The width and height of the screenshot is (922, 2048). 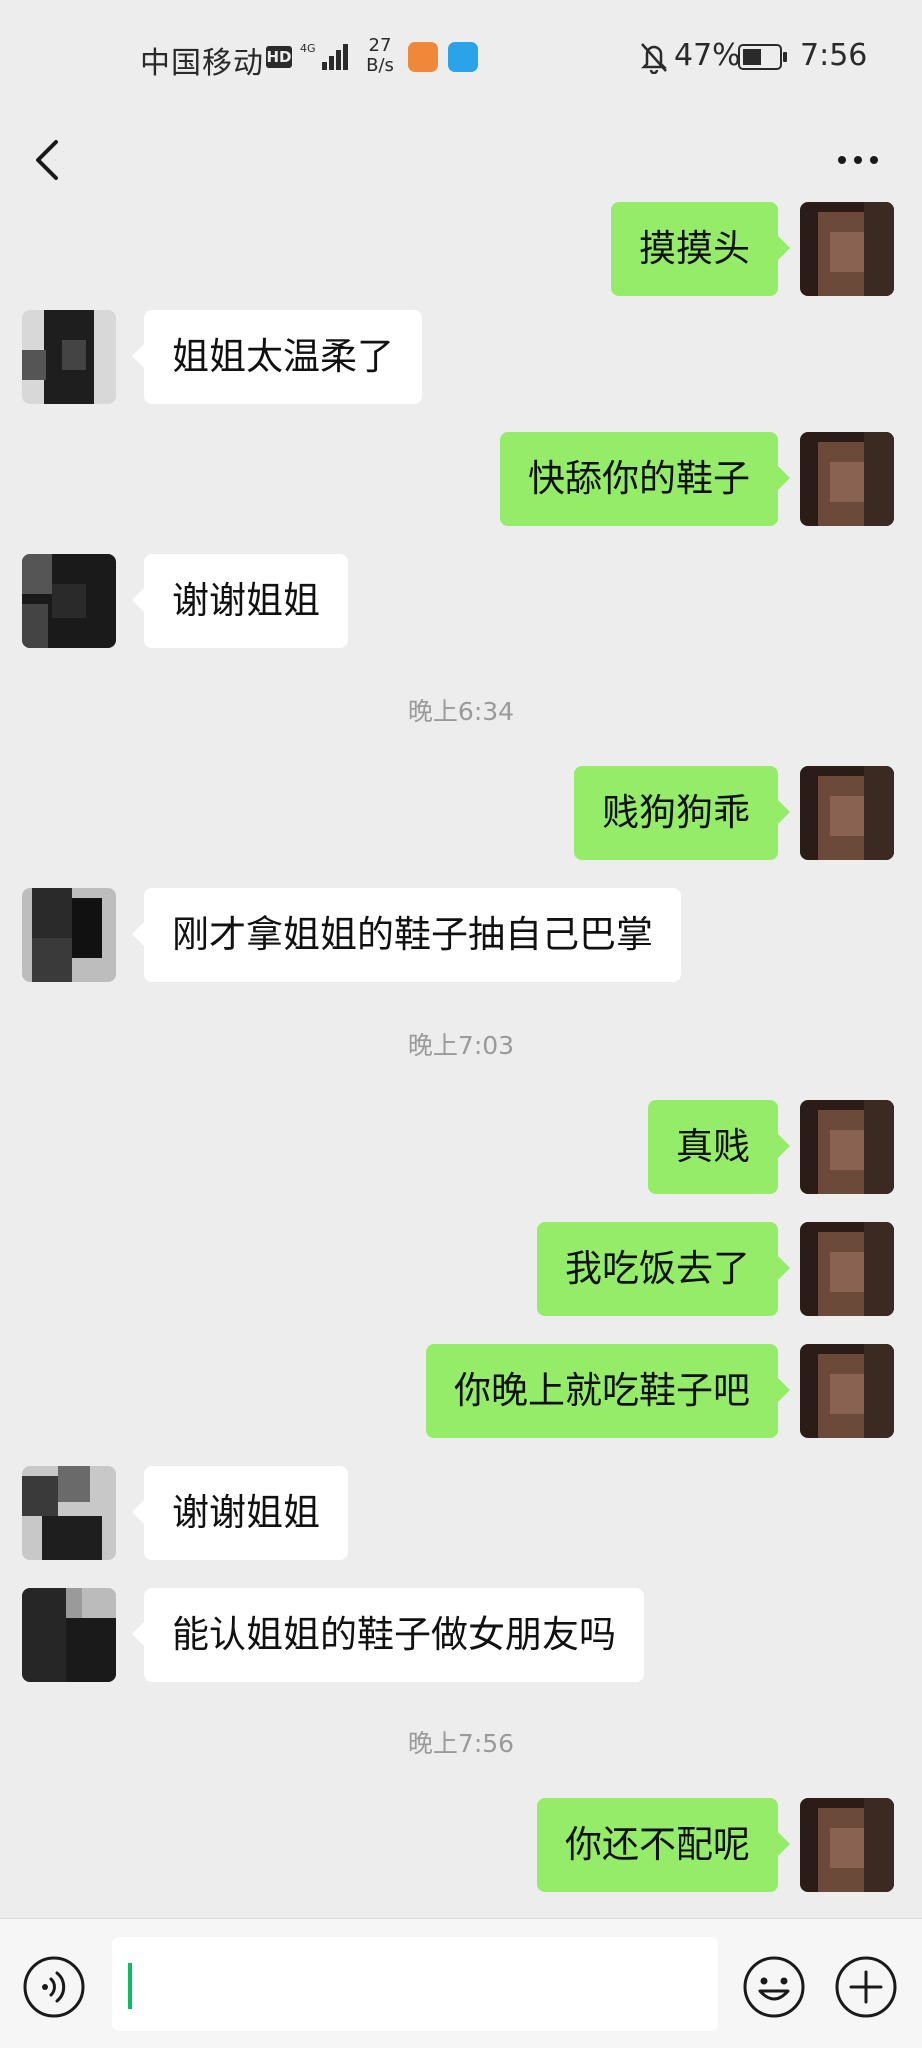 I want to click on message-bubble: 真贱, so click(x=719, y=1147).